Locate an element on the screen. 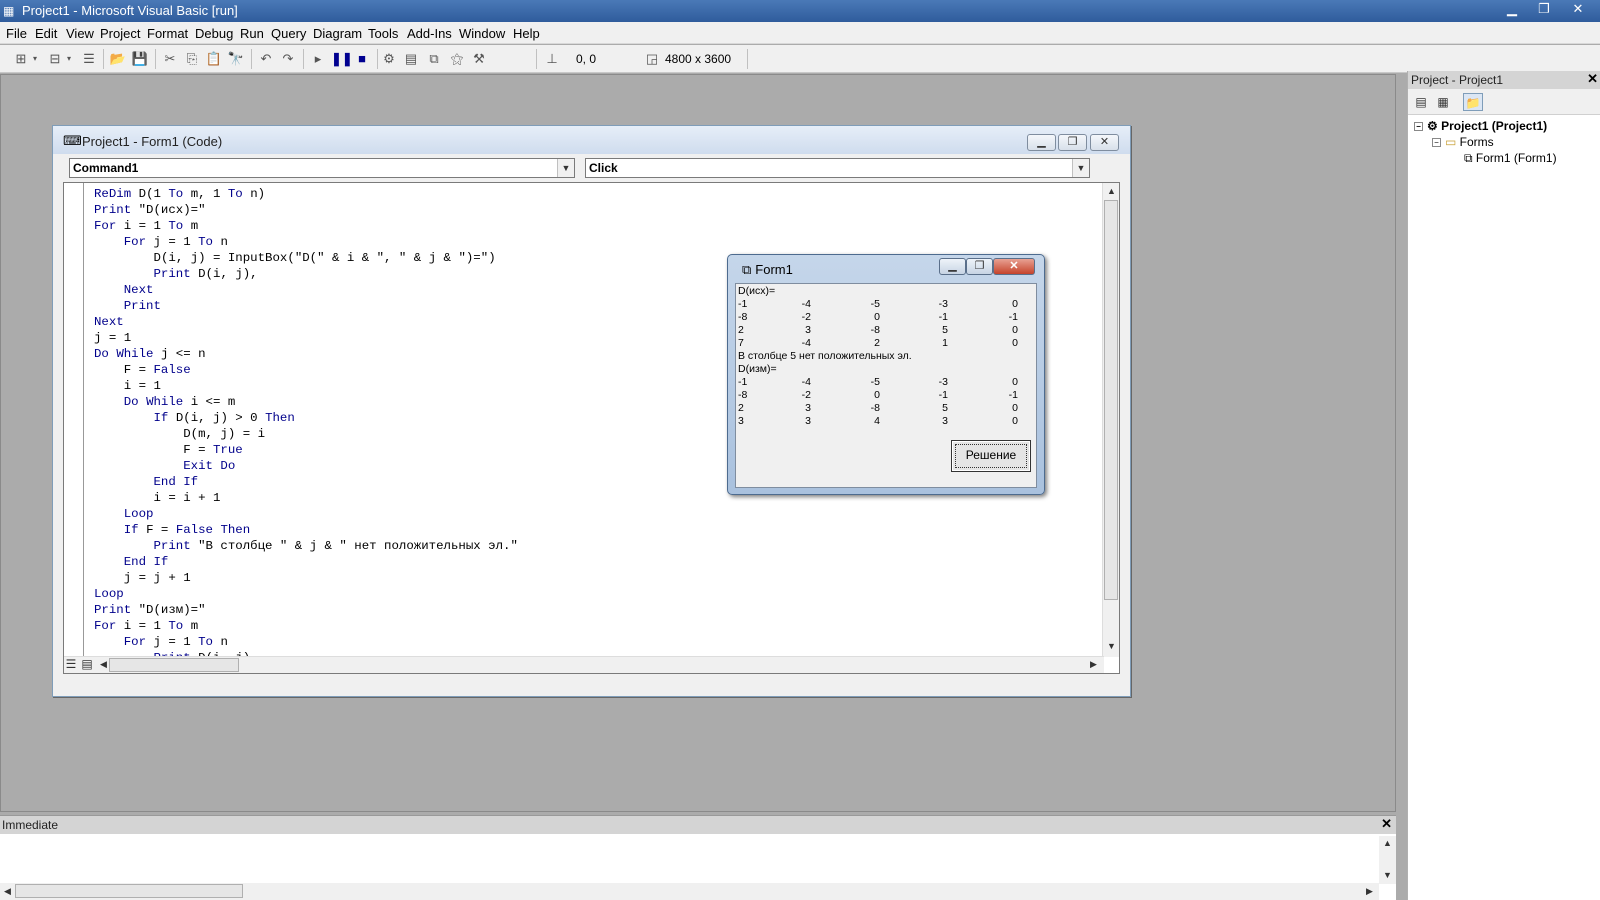  menu-window: Window is located at coordinates (482, 33).